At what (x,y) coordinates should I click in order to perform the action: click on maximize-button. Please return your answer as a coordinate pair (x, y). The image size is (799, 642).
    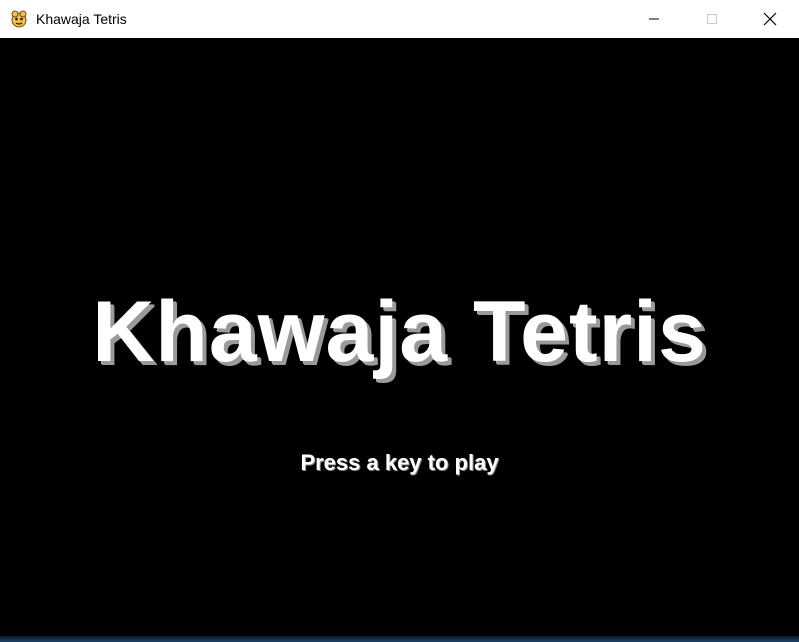
    Looking at the image, I should click on (712, 19).